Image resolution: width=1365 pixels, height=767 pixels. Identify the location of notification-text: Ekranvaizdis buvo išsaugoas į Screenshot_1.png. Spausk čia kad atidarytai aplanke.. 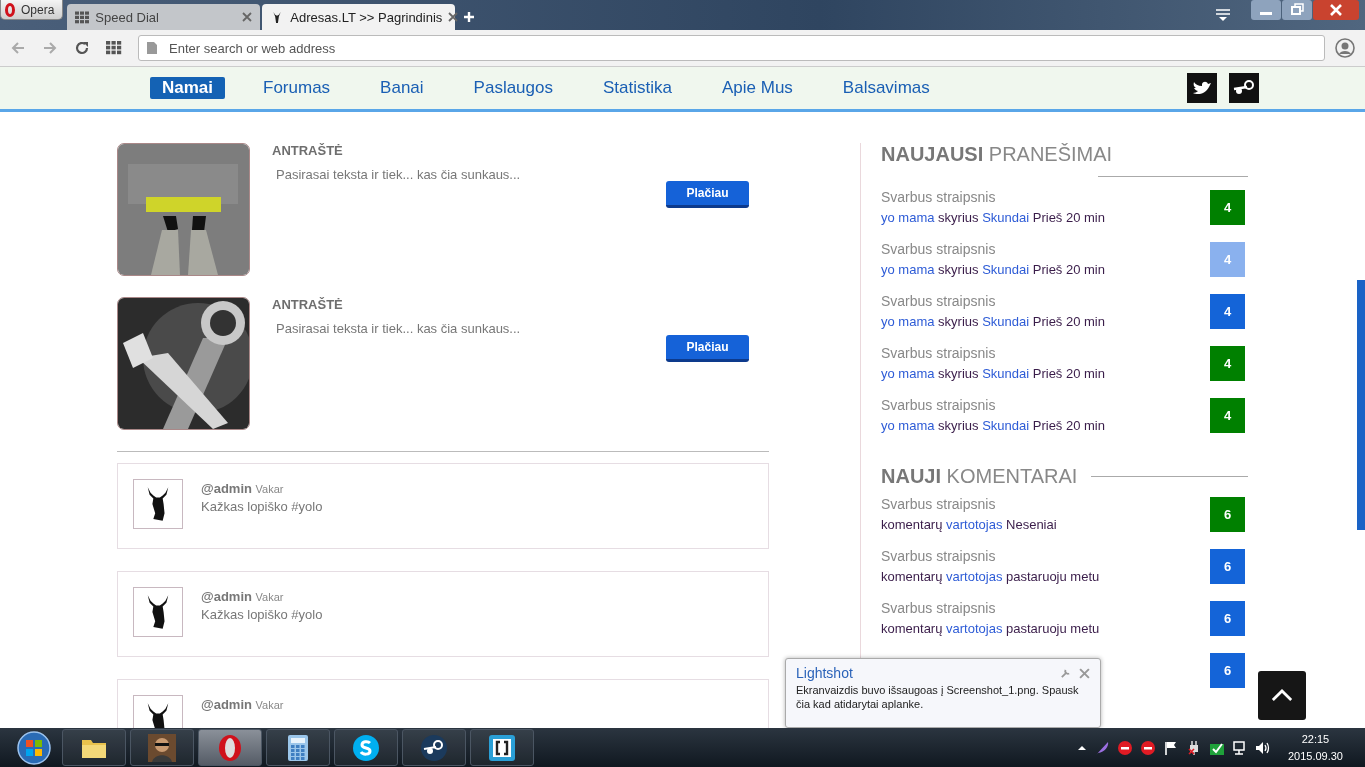
(938, 697).